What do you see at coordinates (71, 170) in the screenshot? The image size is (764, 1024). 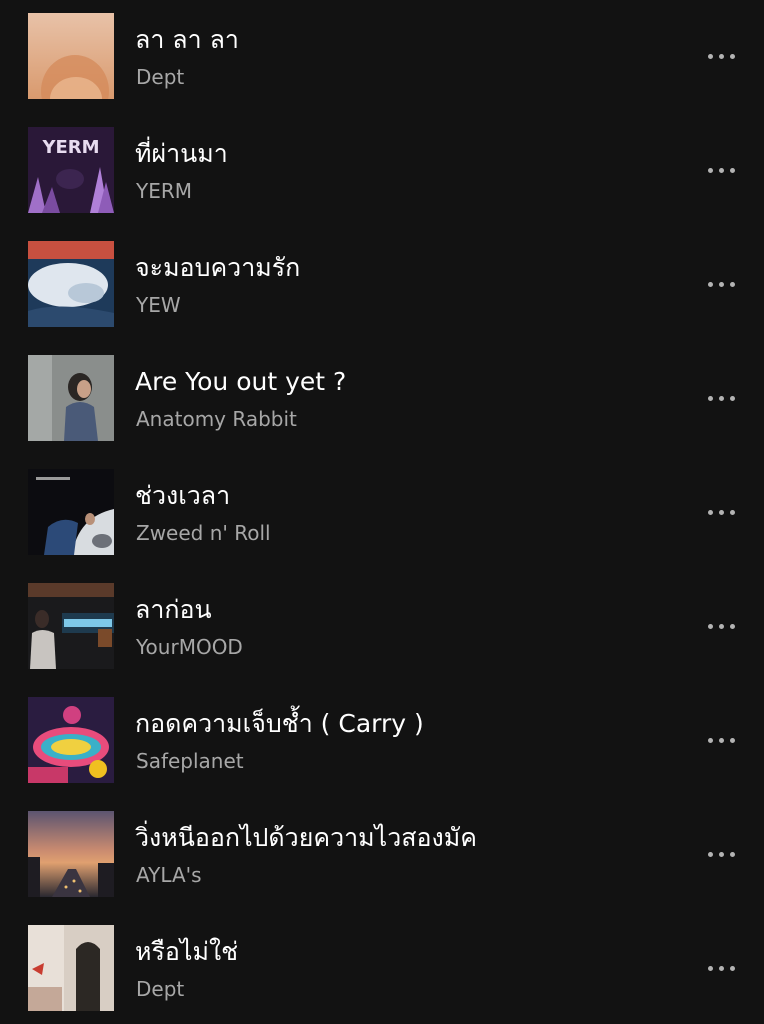 I see `album-cover: YERM` at bounding box center [71, 170].